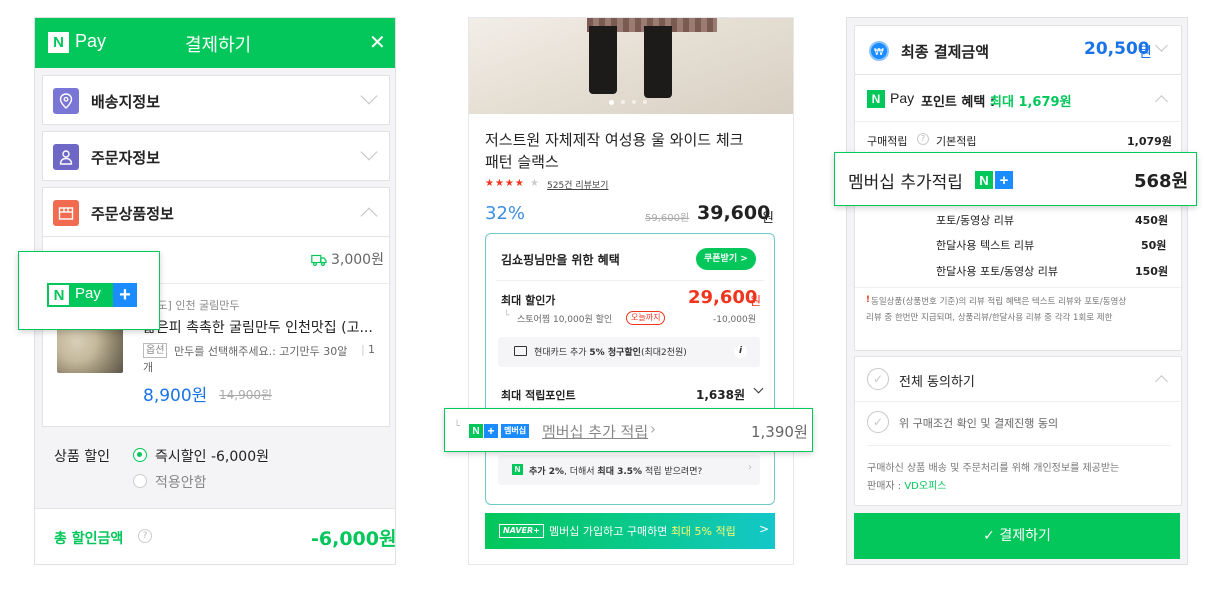 This screenshot has width=1220, height=592. Describe the element at coordinates (615, 353) in the screenshot. I see `card-text-b: 5% 청구할인` at that location.